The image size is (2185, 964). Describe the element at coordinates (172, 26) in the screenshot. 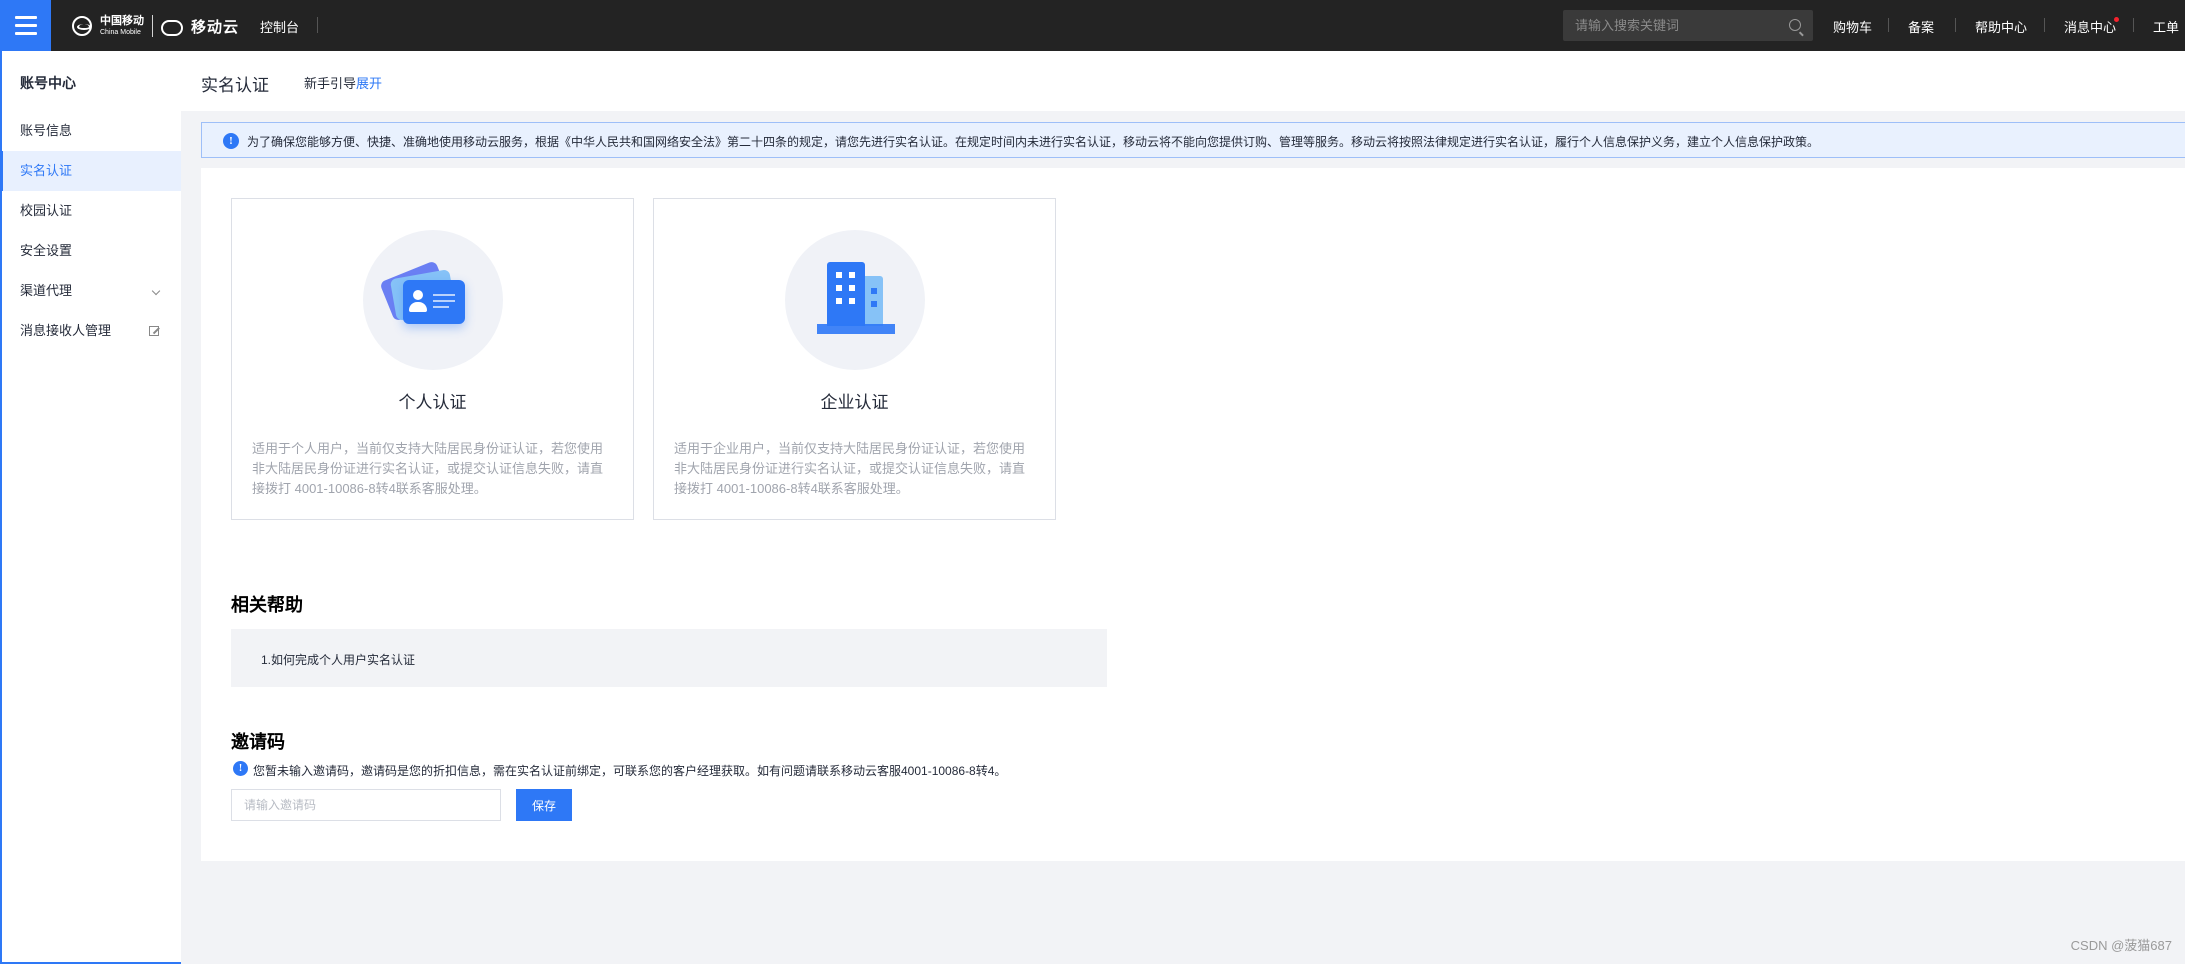

I see `cloud-logo-icon` at that location.